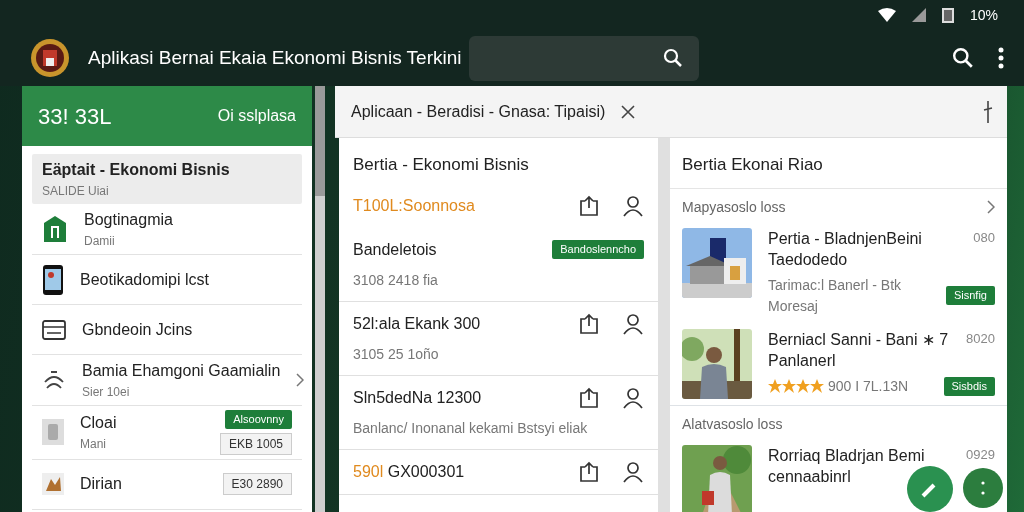 The height and width of the screenshot is (512, 1024). What do you see at coordinates (395, 249) in the screenshot?
I see `item-title: Bandeletois` at bounding box center [395, 249].